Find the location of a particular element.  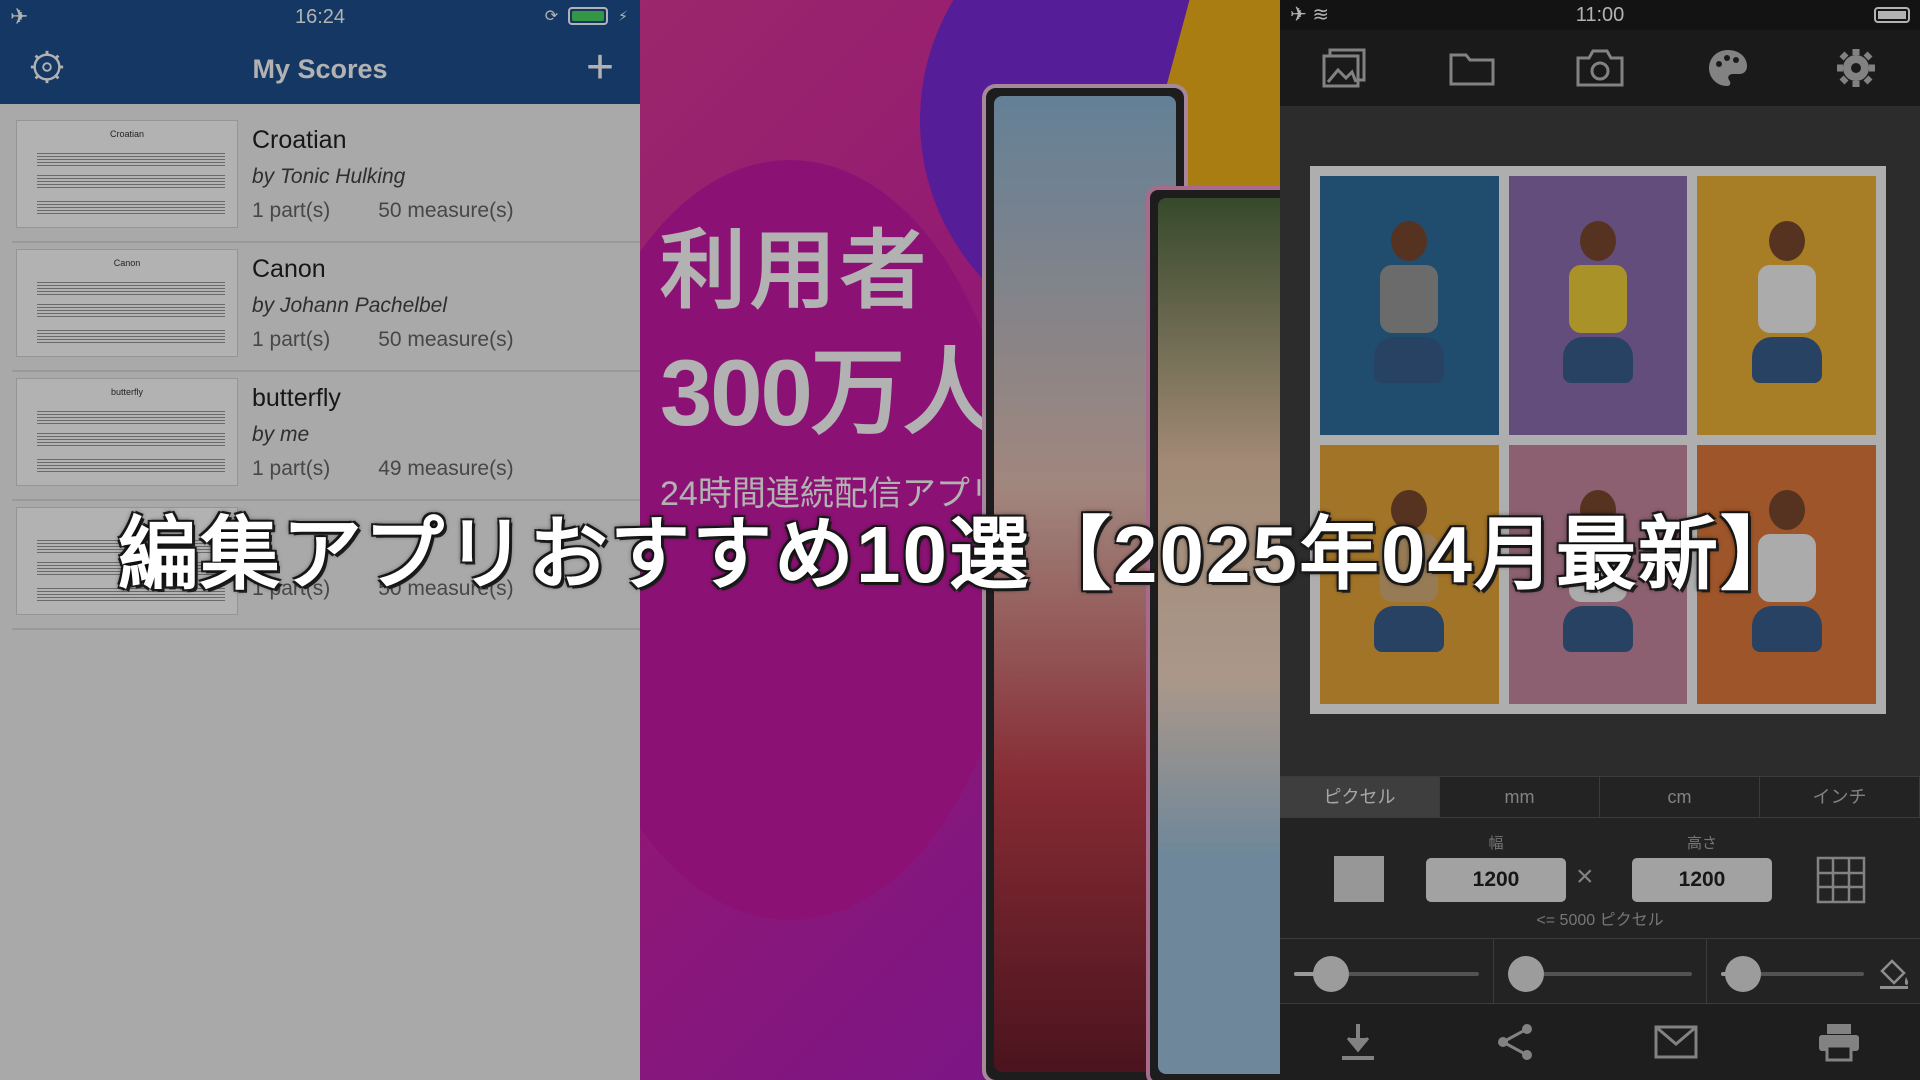

folder-icon is located at coordinates (1472, 68).